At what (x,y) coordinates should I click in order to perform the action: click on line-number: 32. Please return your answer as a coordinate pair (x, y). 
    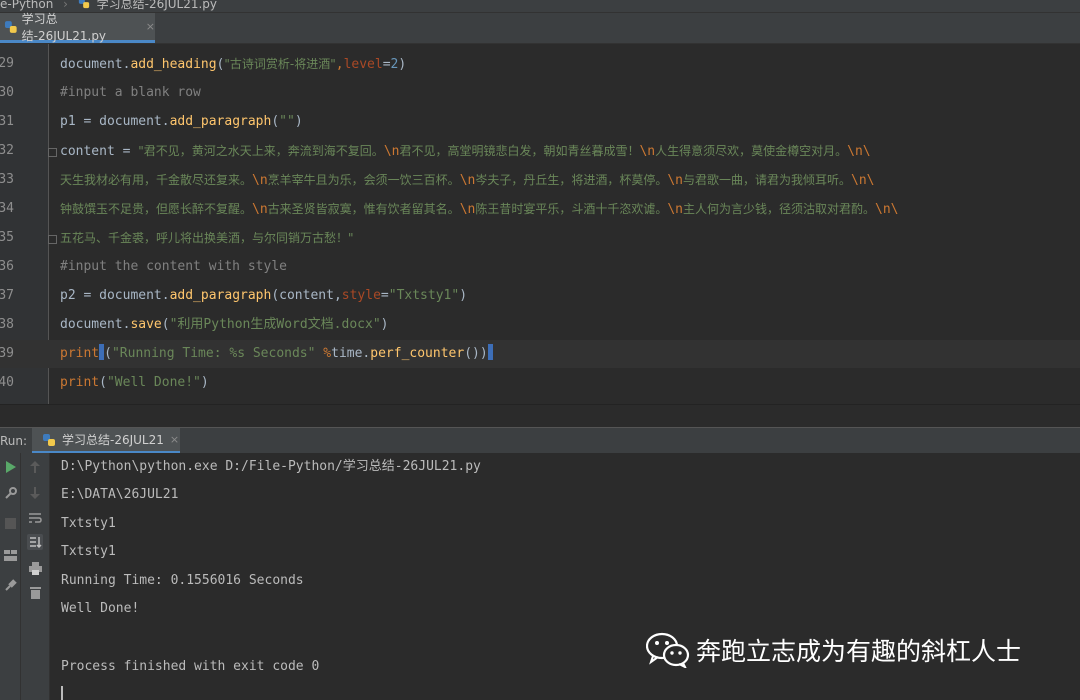
    Looking at the image, I should click on (7, 150).